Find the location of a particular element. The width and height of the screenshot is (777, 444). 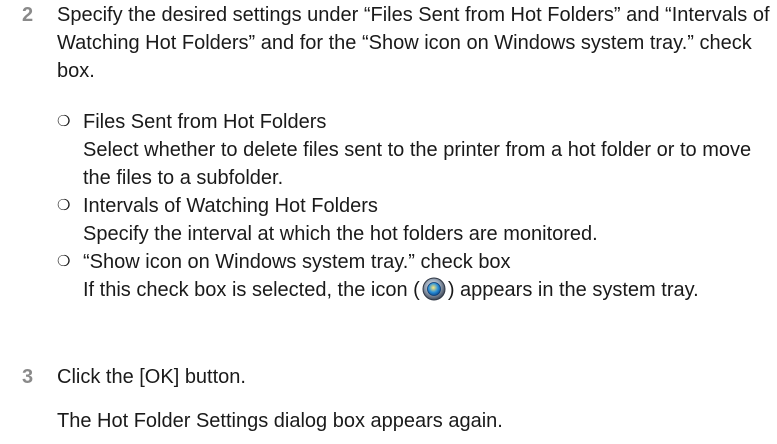

step-instruction: Click the [OK] button. is located at coordinates (151, 377).